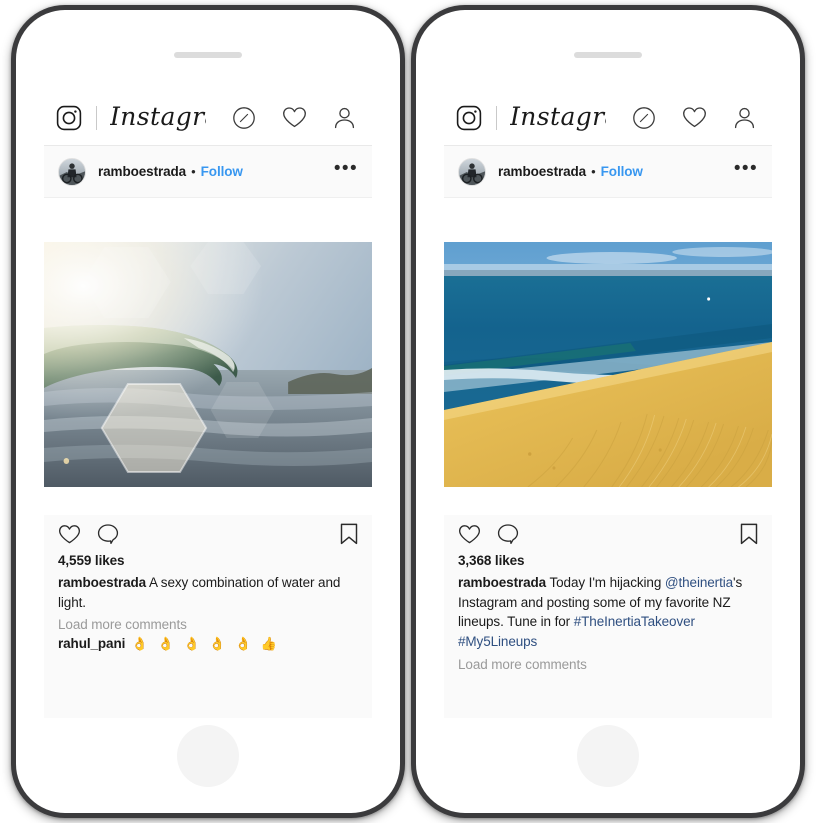 Image resolution: width=816 pixels, height=823 pixels. What do you see at coordinates (91, 560) in the screenshot?
I see `like-count: 4,559 likes` at bounding box center [91, 560].